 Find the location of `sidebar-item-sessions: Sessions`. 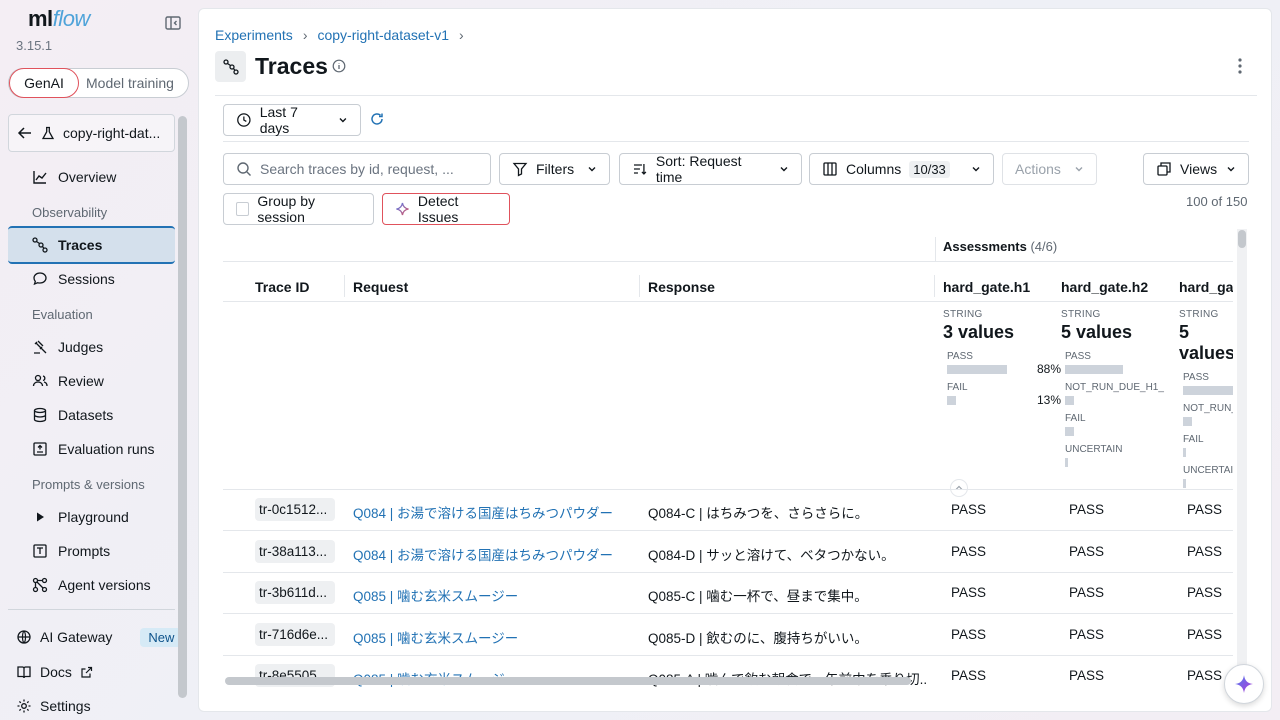

sidebar-item-sessions: Sessions is located at coordinates (91, 279).